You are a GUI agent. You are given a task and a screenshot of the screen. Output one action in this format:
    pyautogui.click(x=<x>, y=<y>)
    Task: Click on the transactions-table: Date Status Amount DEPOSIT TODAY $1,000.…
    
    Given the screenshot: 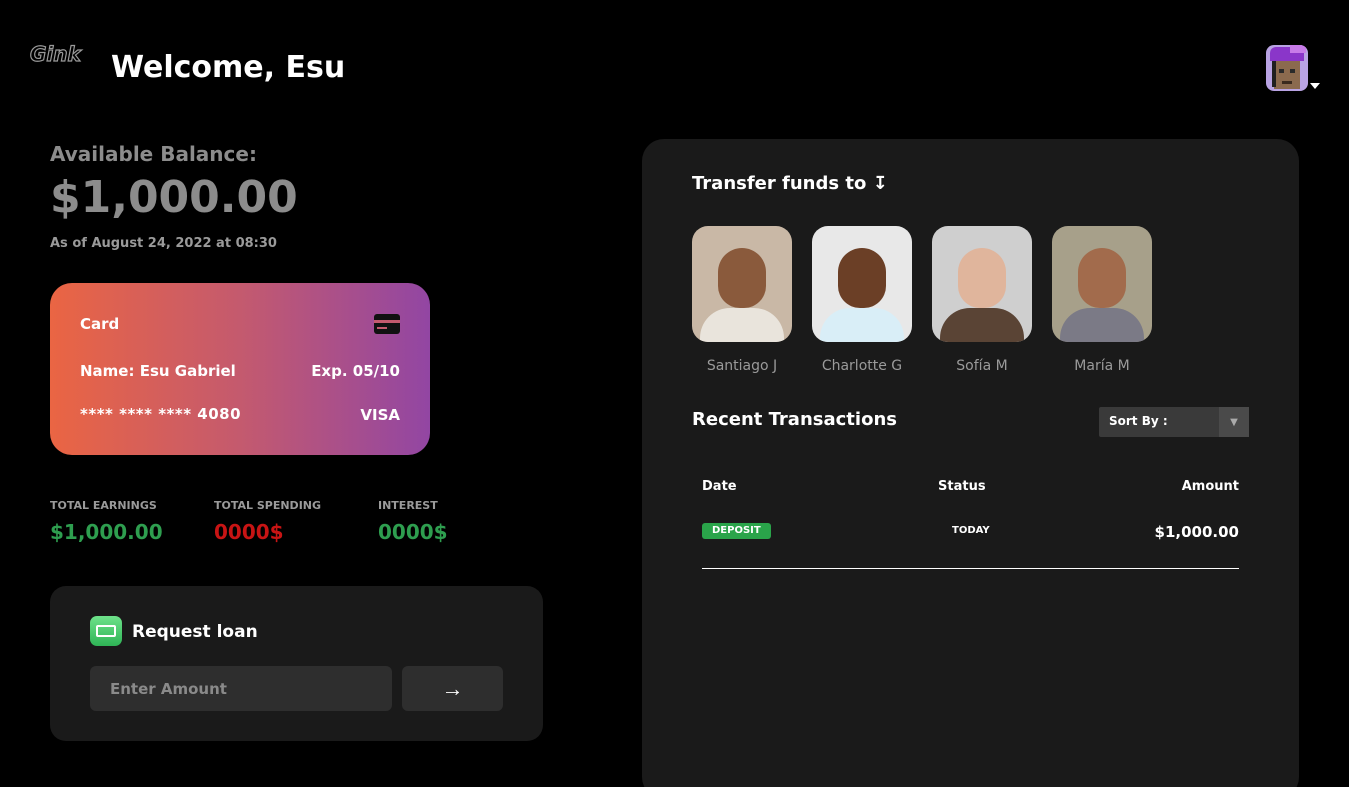 What is the action you would take?
    pyautogui.click(x=970, y=523)
    